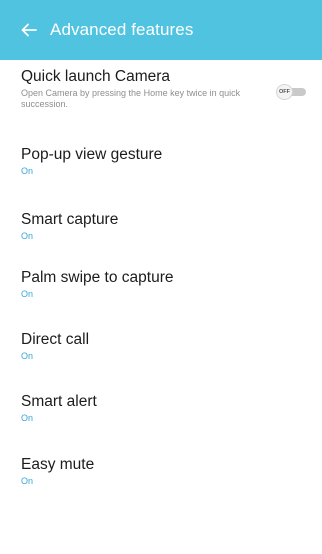 This screenshot has width=322, height=554. I want to click on setting-title: Pop-up view gesture, so click(92, 154).